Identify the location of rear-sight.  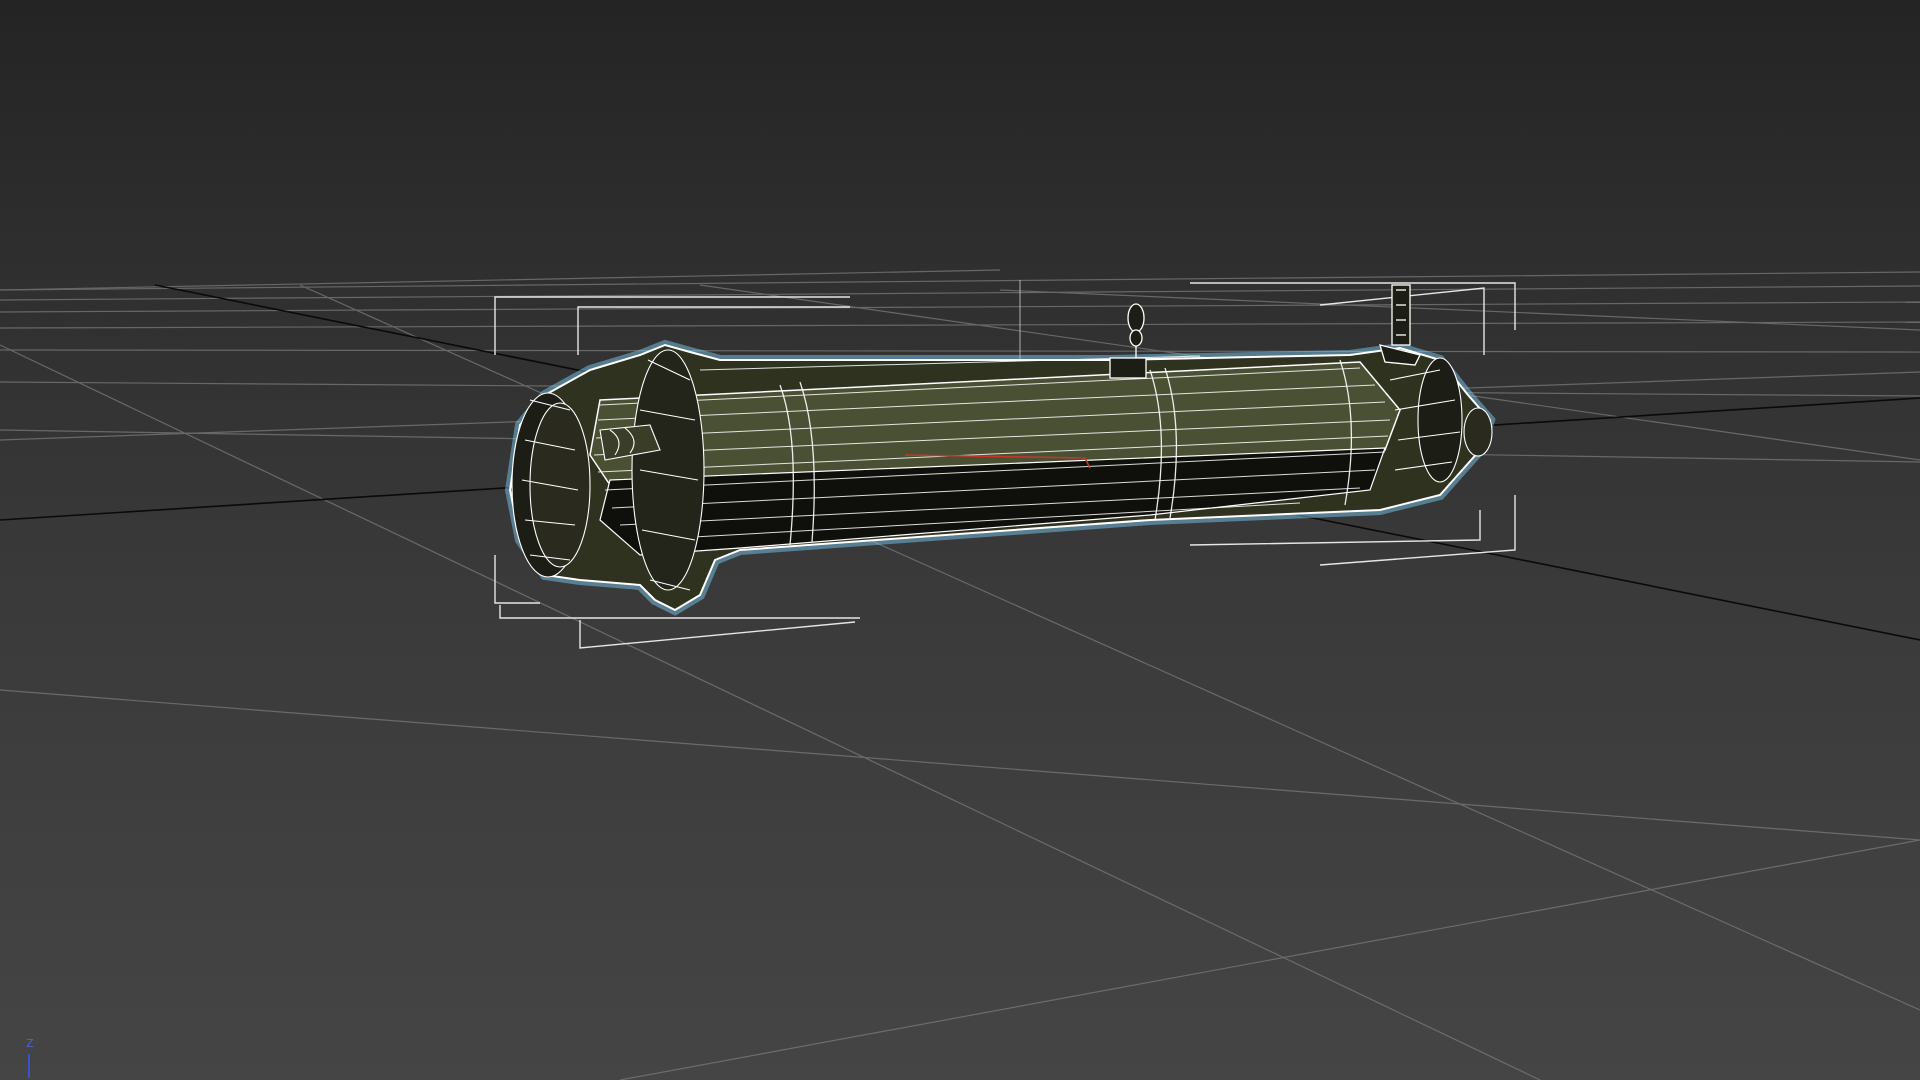
(1400, 325).